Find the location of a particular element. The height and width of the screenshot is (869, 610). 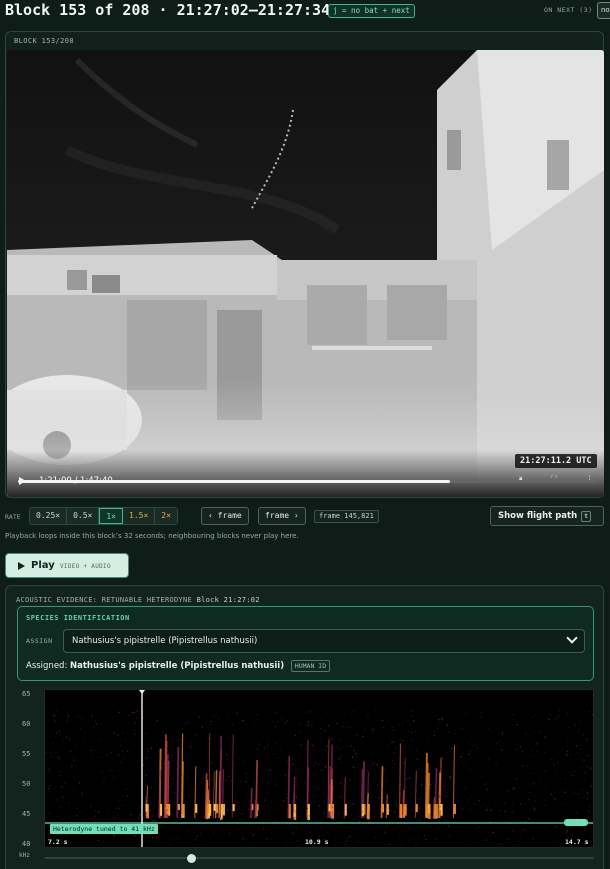

video-timestamp: 21:27:11.2 UTC is located at coordinates (556, 461).